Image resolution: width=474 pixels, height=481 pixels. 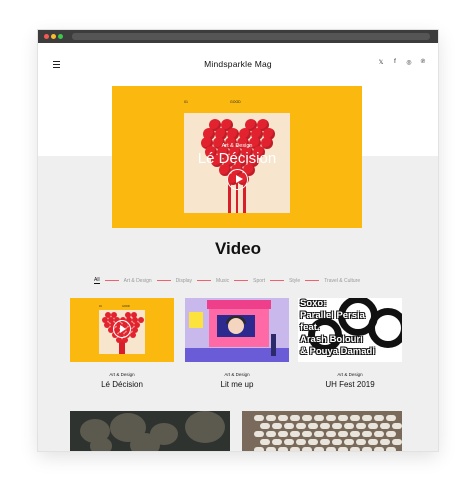 I want to click on close-dot-icon, so click(x=46, y=36).